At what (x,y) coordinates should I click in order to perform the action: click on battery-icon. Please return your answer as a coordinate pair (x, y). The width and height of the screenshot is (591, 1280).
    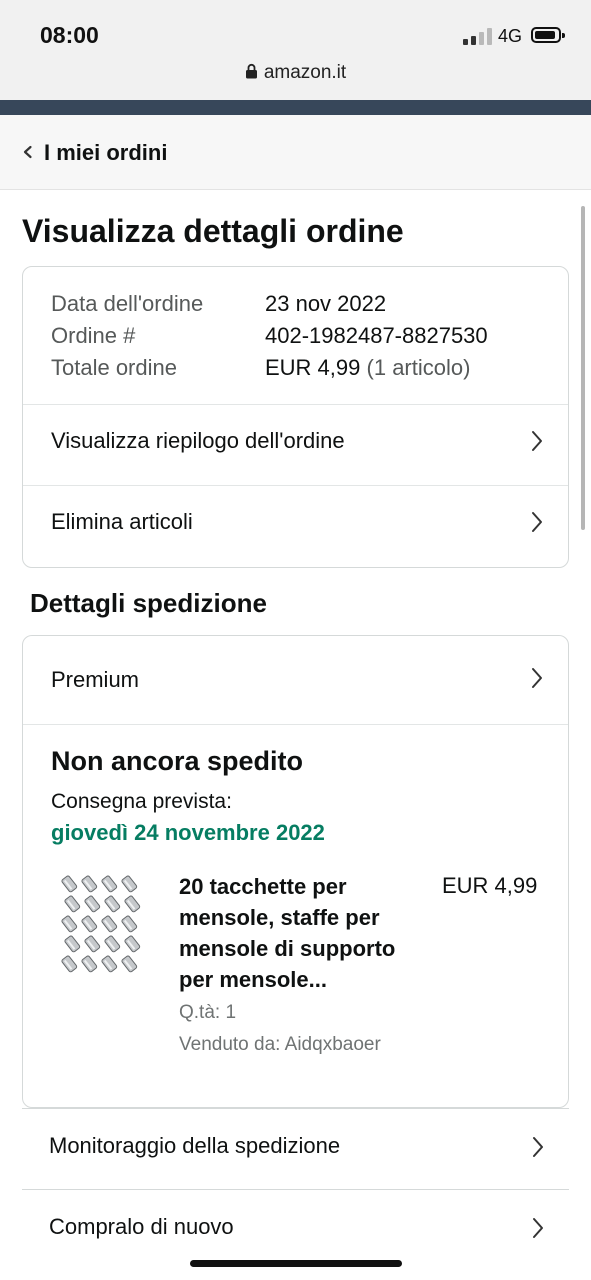
    Looking at the image, I should click on (548, 35).